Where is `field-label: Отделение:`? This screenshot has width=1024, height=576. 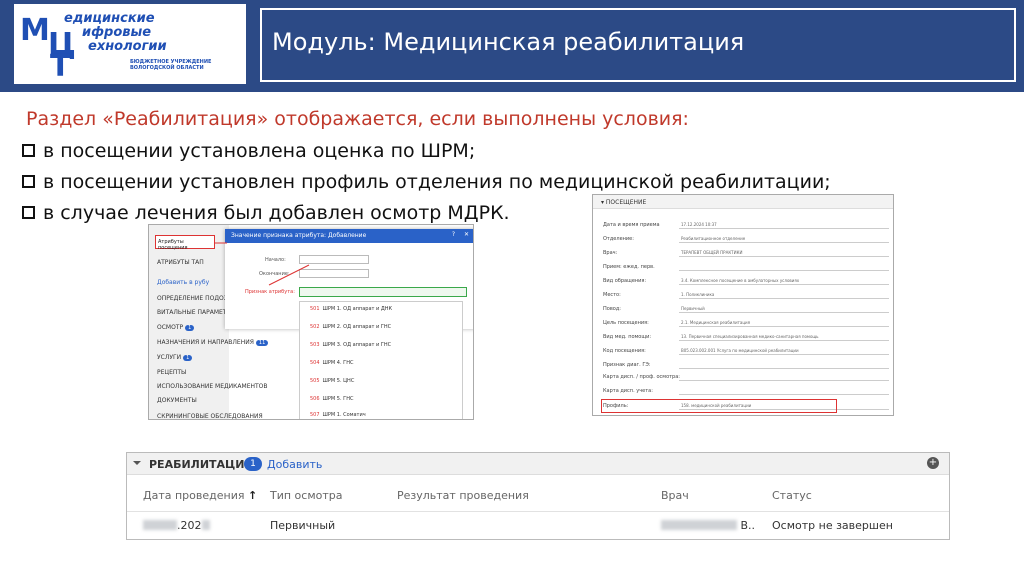 field-label: Отделение: is located at coordinates (618, 239).